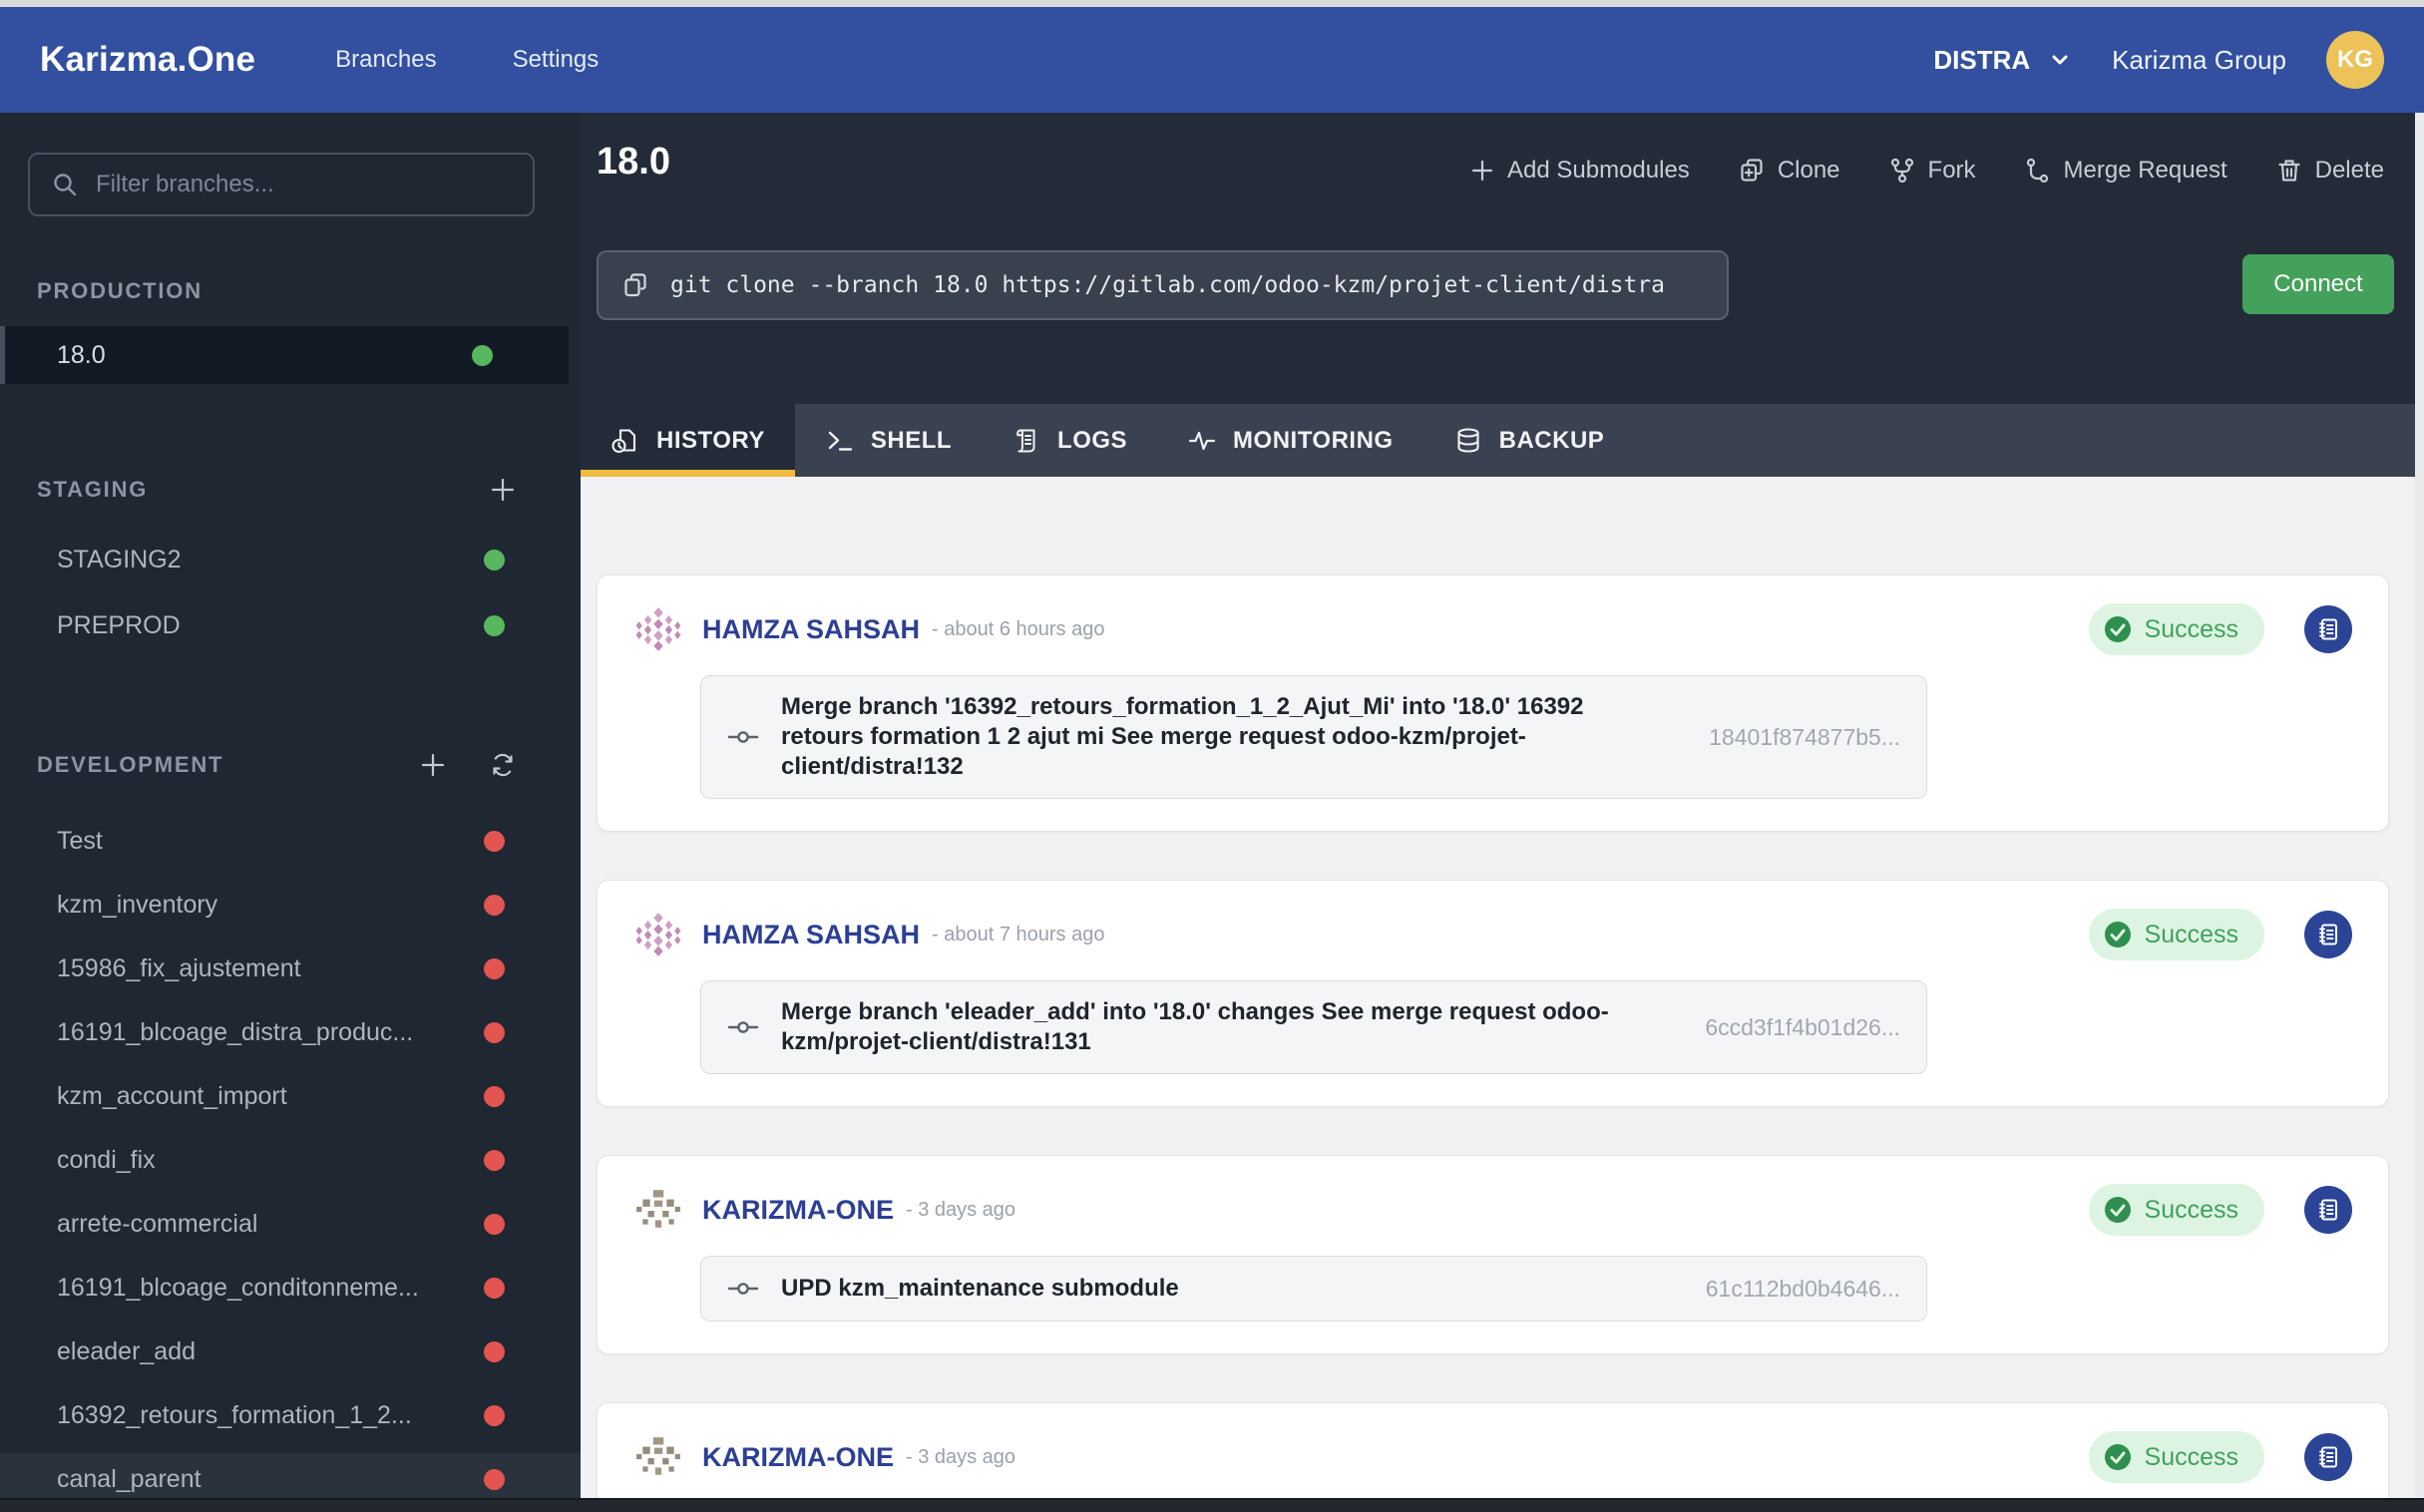  Describe the element at coordinates (290, 1224) in the screenshot. I see `sidebar-branch-row: arrete-commercial` at that location.